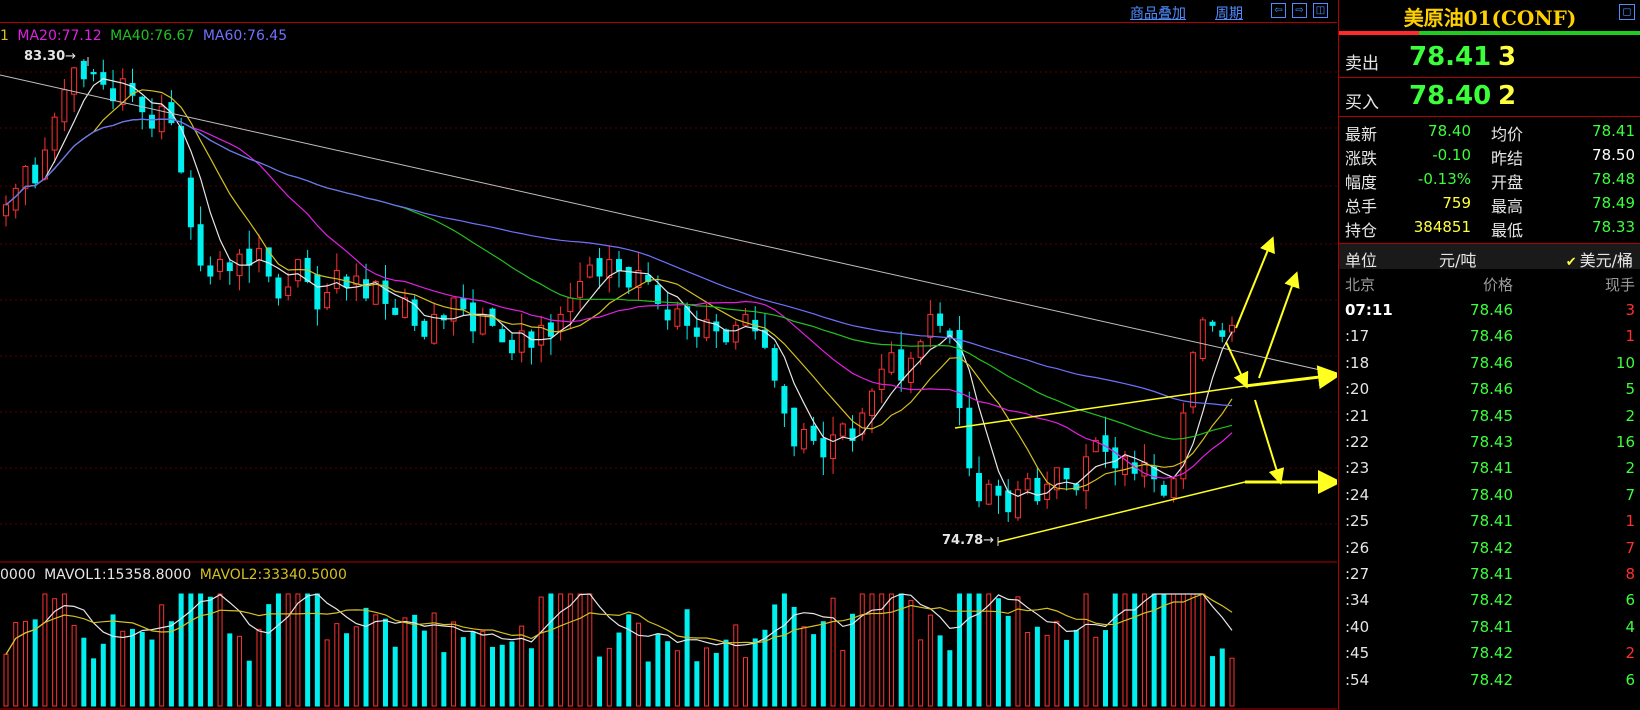 This screenshot has width=1640, height=710. Describe the element at coordinates (1491, 653) in the screenshot. I see `tick-price: 78.42` at that location.